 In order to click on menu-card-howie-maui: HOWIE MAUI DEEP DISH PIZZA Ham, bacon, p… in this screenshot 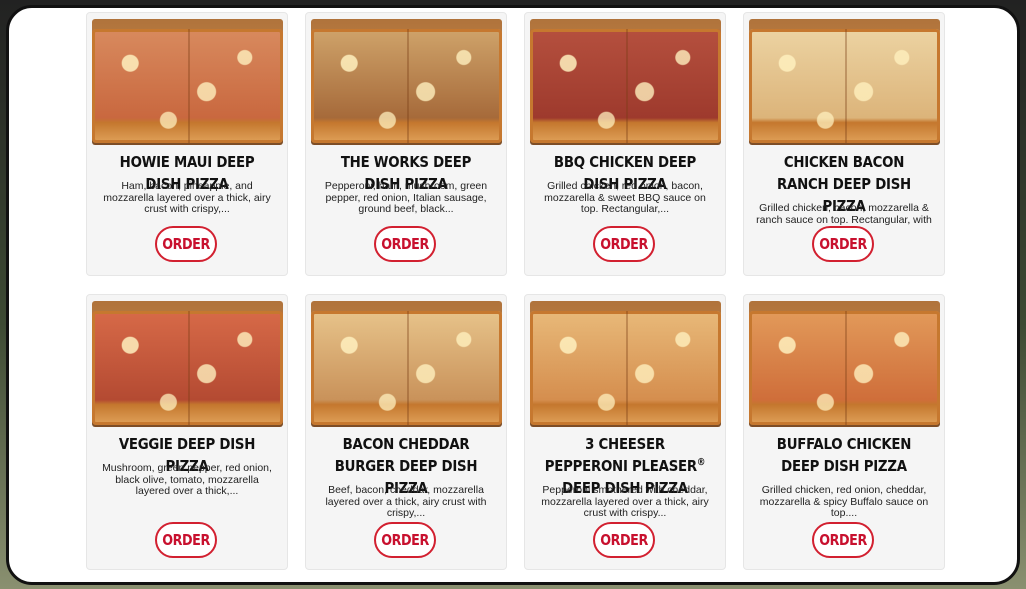, I will do `click(187, 144)`.